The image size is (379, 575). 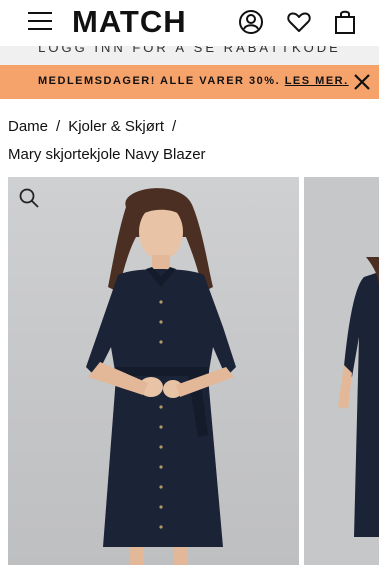 I want to click on page-bottom, so click(x=189, y=570).